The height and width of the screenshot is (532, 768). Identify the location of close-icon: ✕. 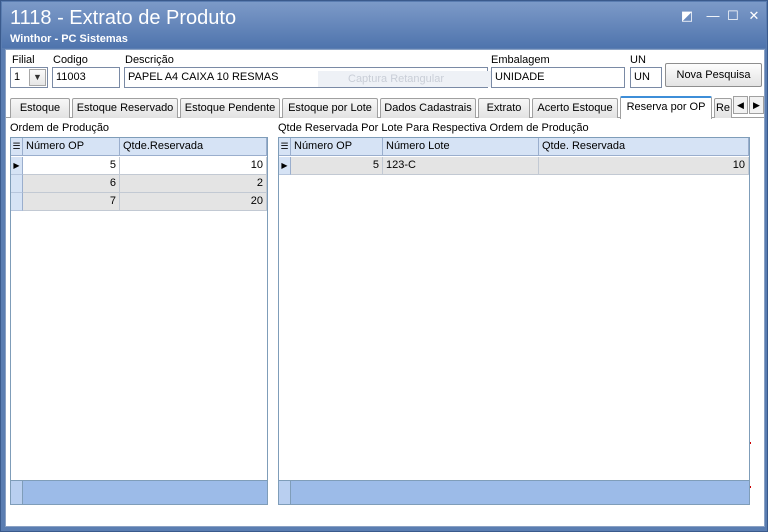
(754, 16).